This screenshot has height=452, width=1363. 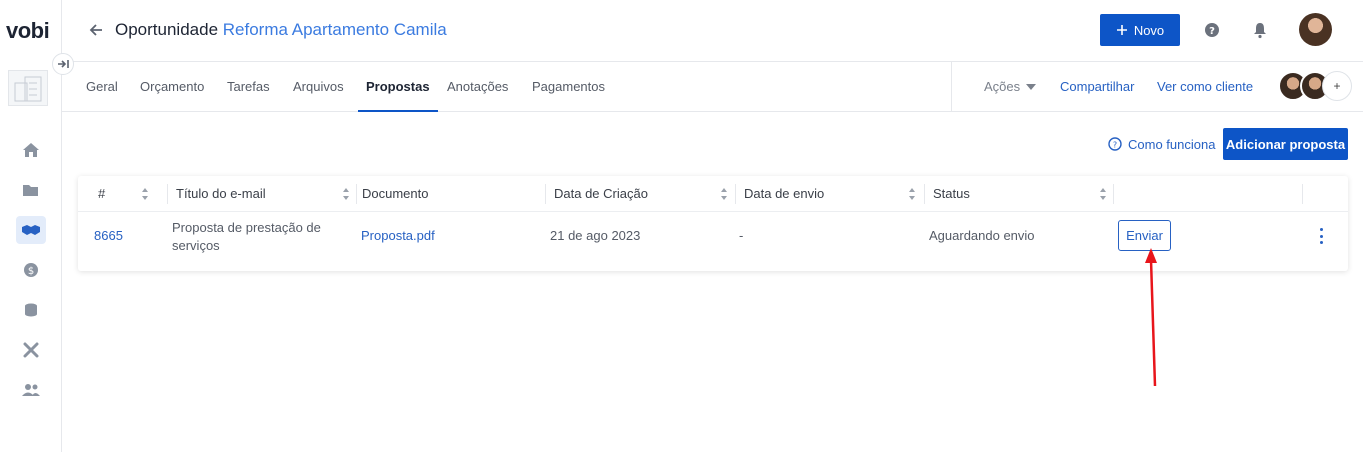 I want to click on tab-anotacoes: Anotações, so click(x=477, y=86).